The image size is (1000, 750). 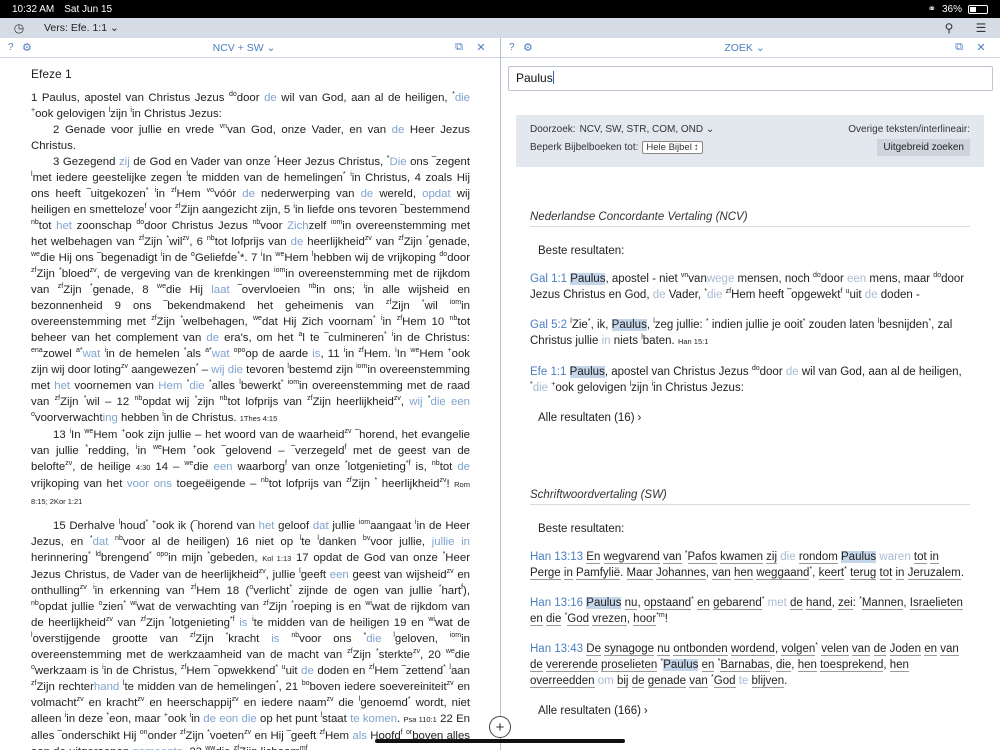 What do you see at coordinates (500, 28) in the screenshot?
I see `app-toolbar: ◷ Vers: Efe. 1:1 ⌄ ⚲ ☰` at bounding box center [500, 28].